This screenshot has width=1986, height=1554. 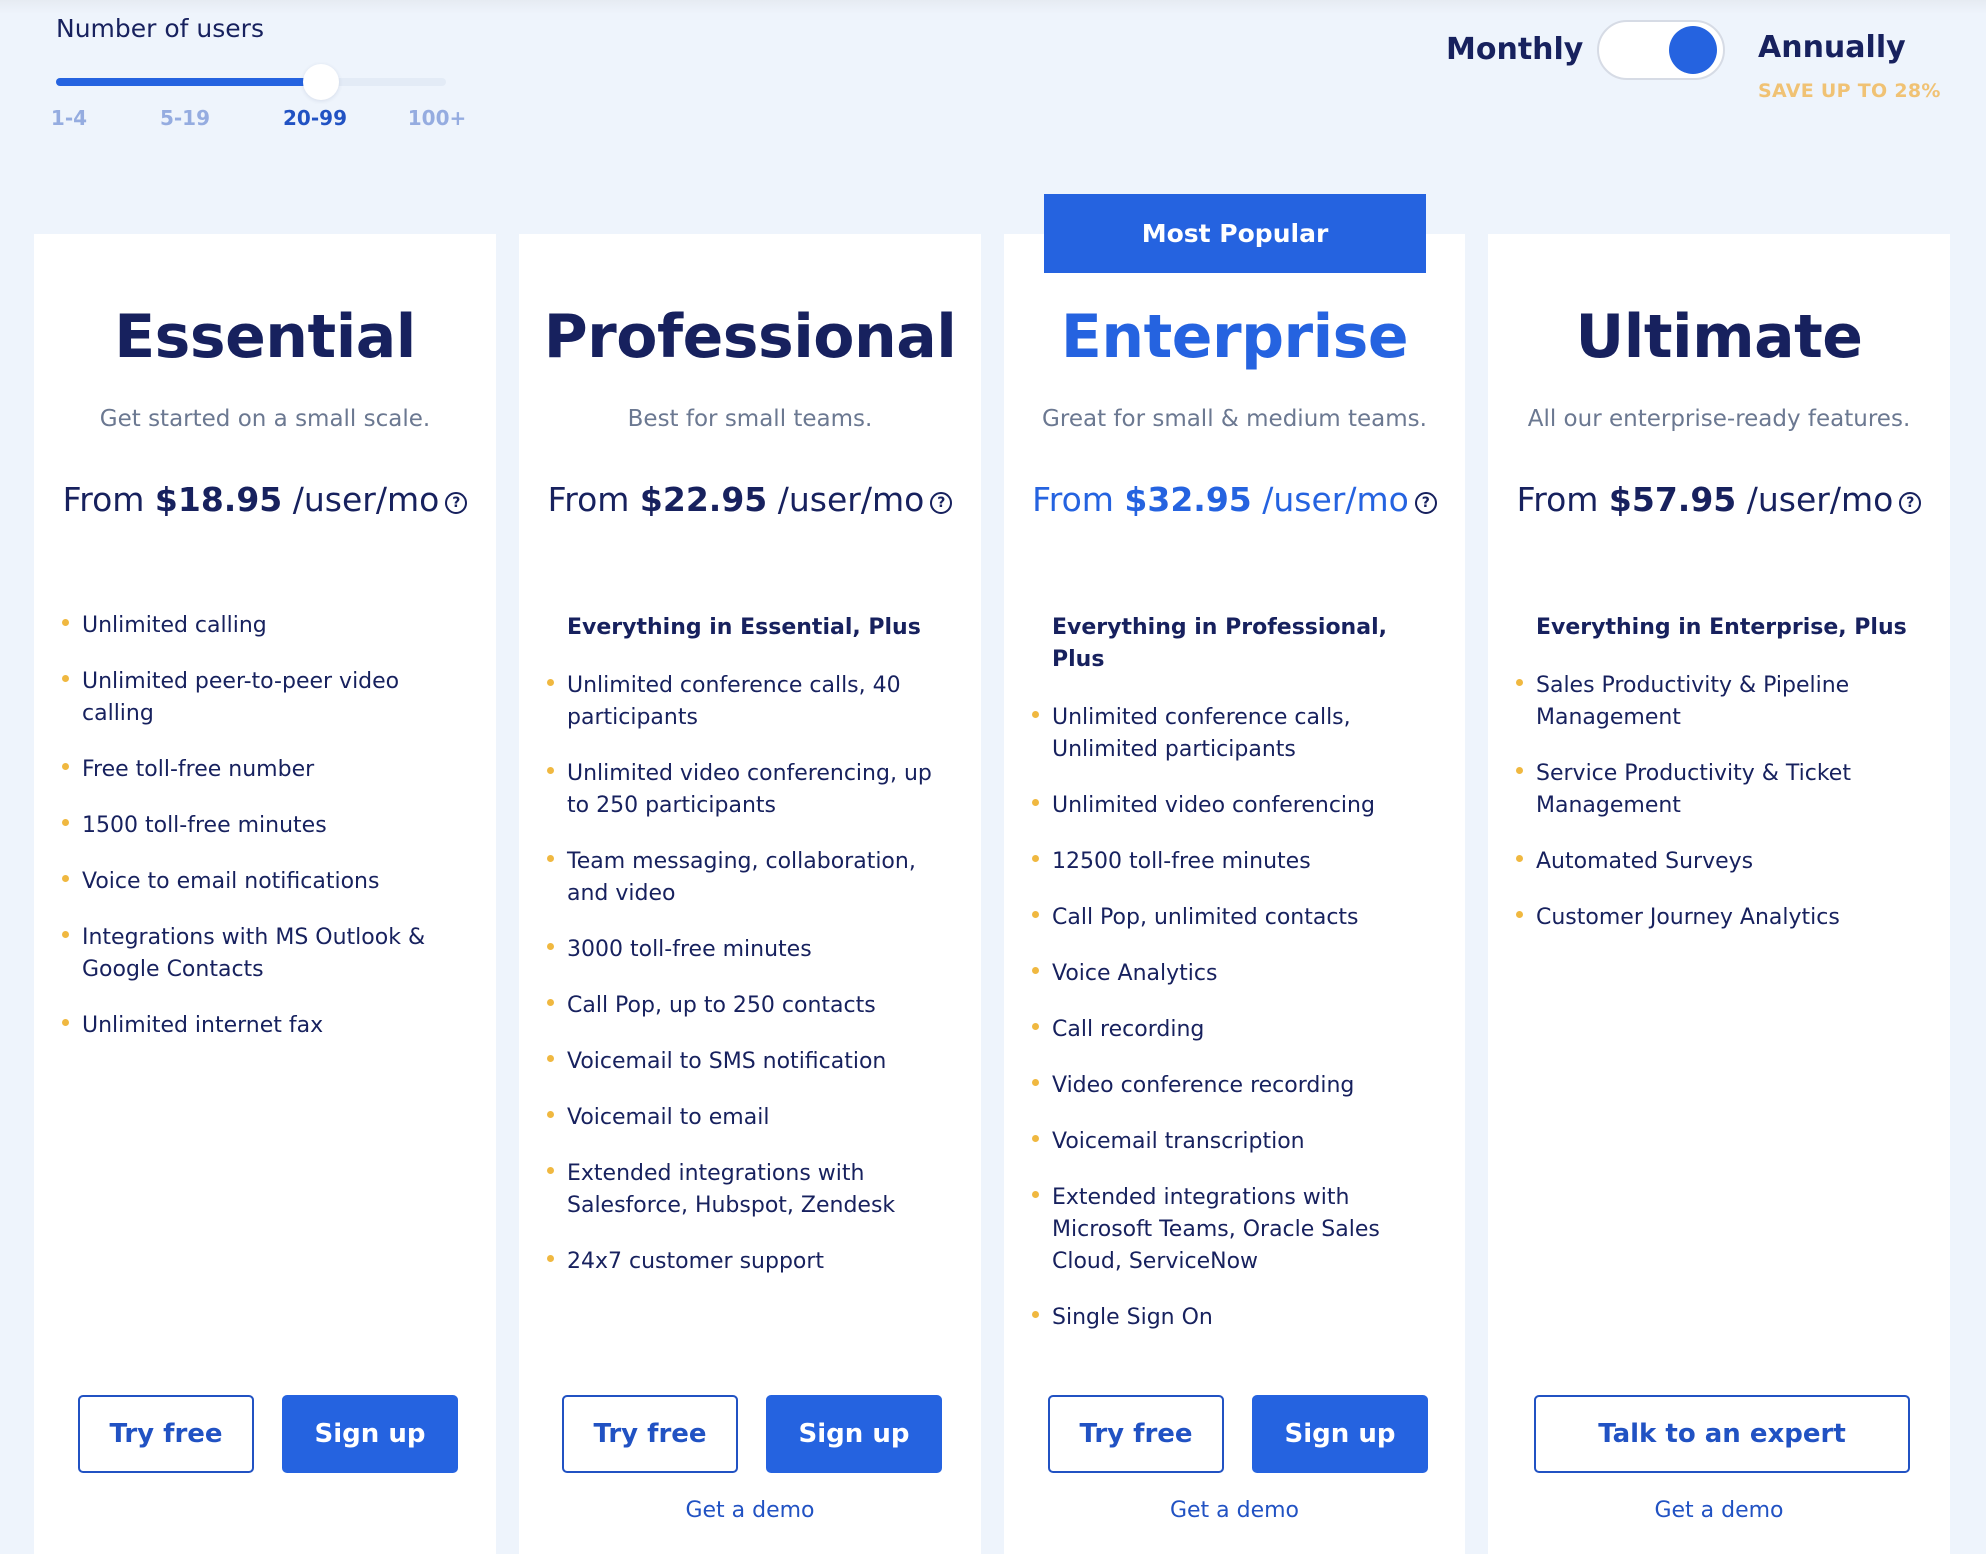 What do you see at coordinates (265, 419) in the screenshot?
I see `plan-tagline: Get started on a small scale.` at bounding box center [265, 419].